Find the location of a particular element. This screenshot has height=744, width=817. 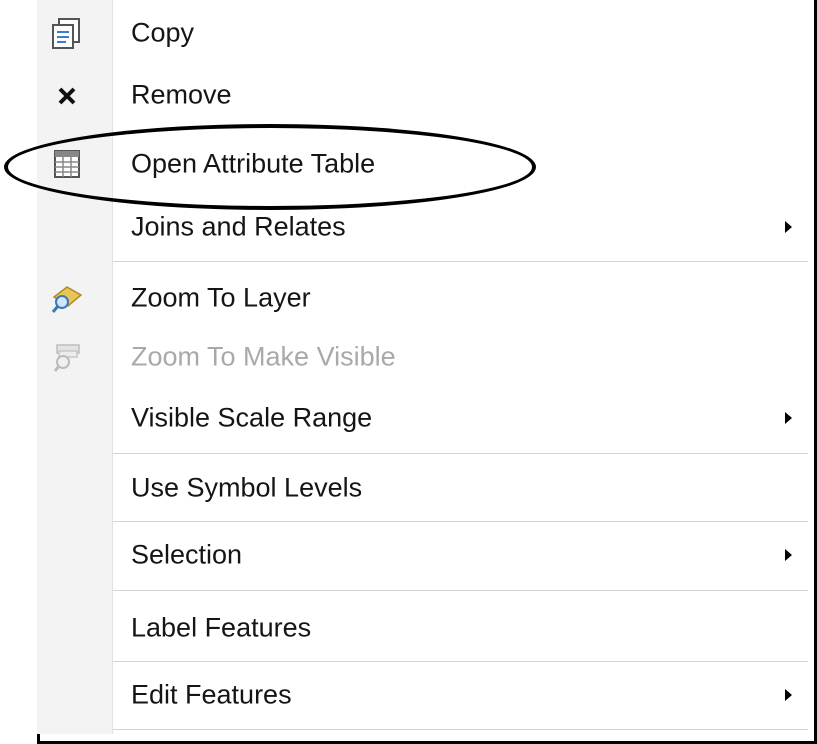

menu-item-label: Use Symbol Levels is located at coordinates (247, 487).